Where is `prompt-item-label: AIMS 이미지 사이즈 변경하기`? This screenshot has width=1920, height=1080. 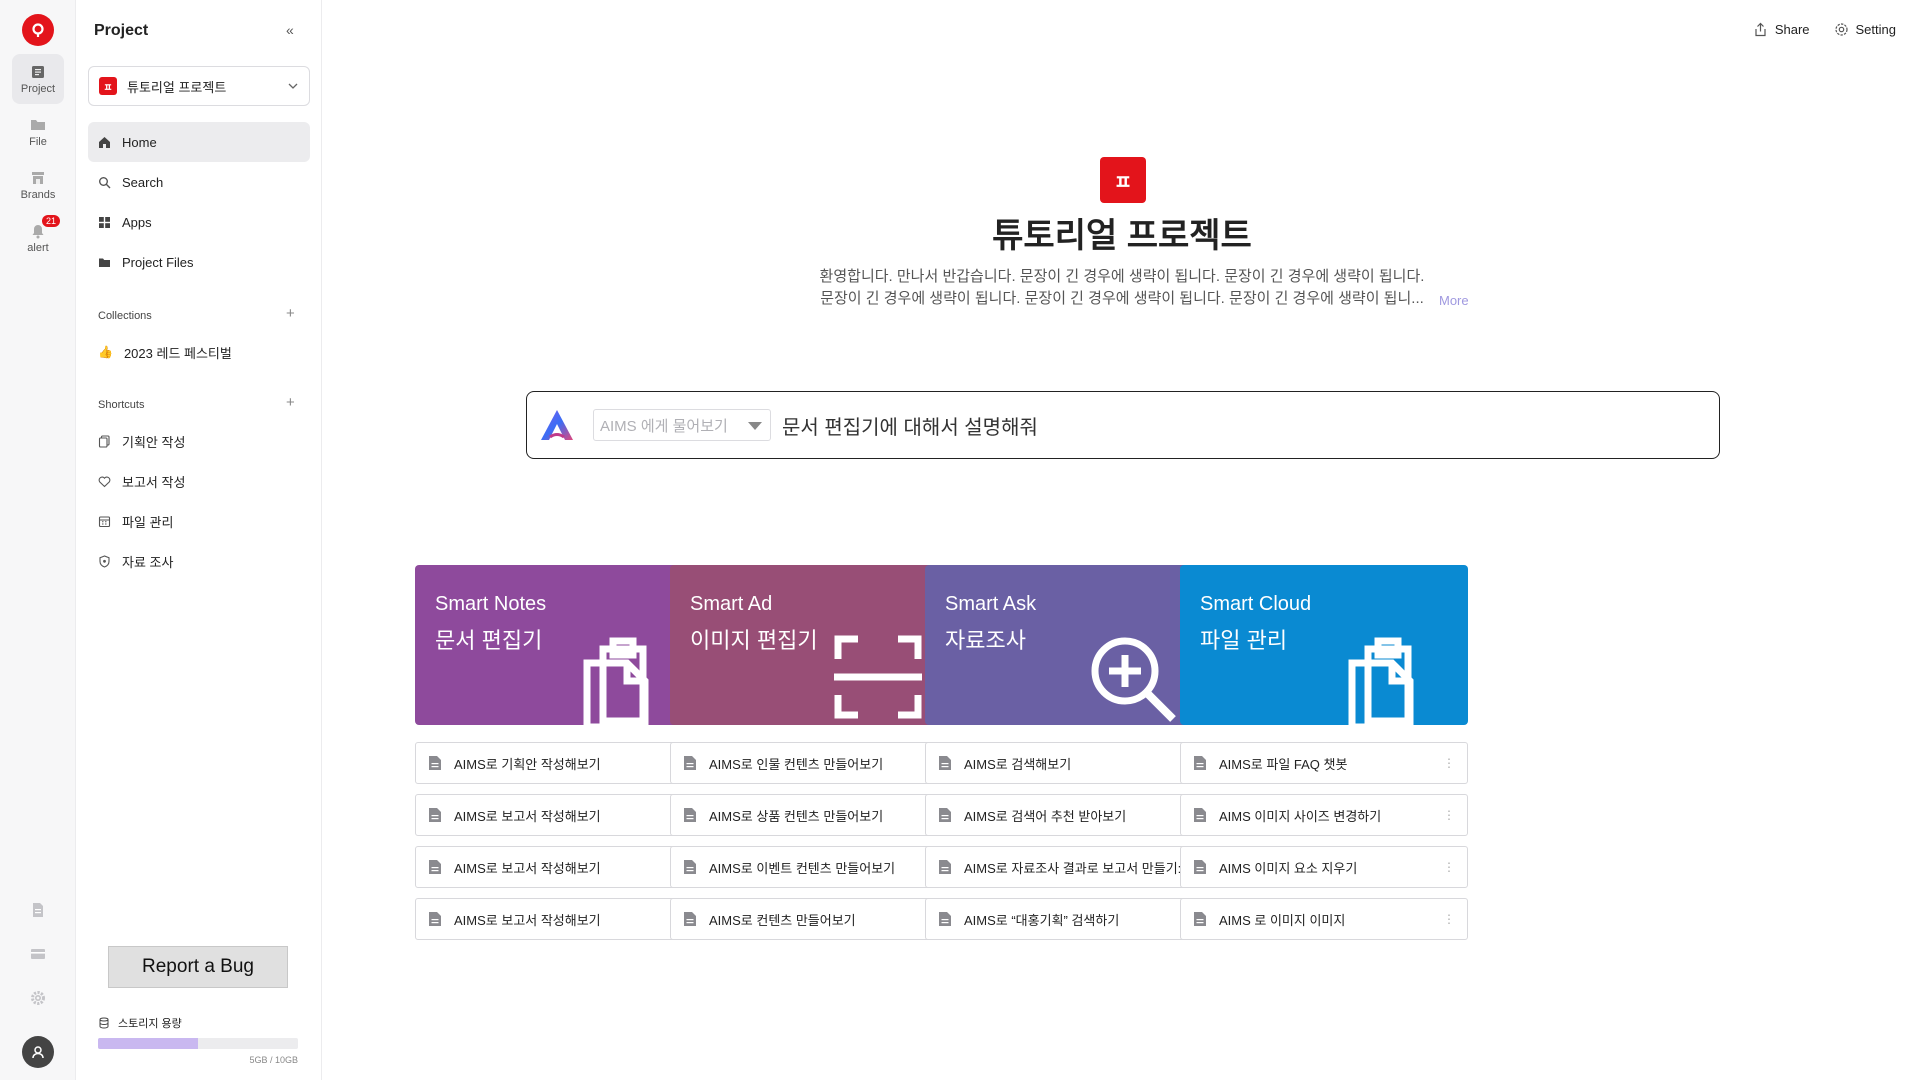
prompt-item-label: AIMS 이미지 사이즈 변경하기 is located at coordinates (1300, 816).